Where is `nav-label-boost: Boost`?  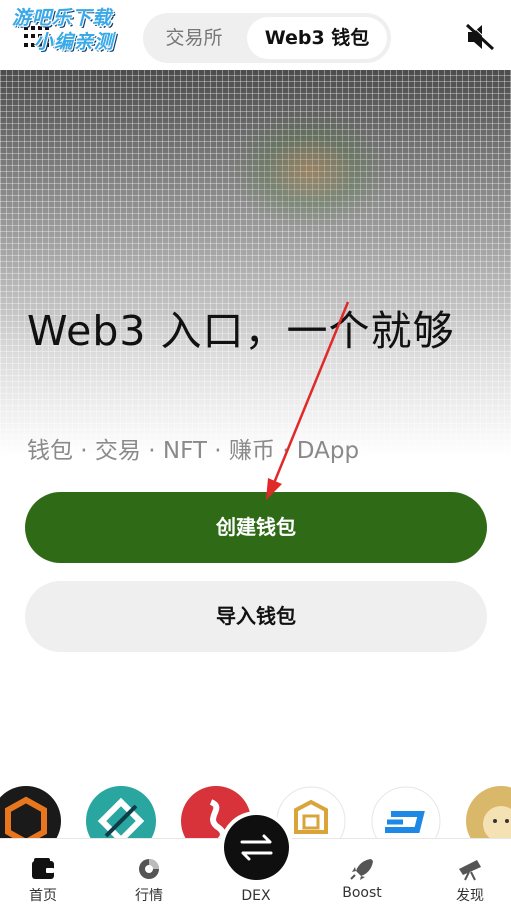
nav-label-boost: Boost is located at coordinates (362, 893).